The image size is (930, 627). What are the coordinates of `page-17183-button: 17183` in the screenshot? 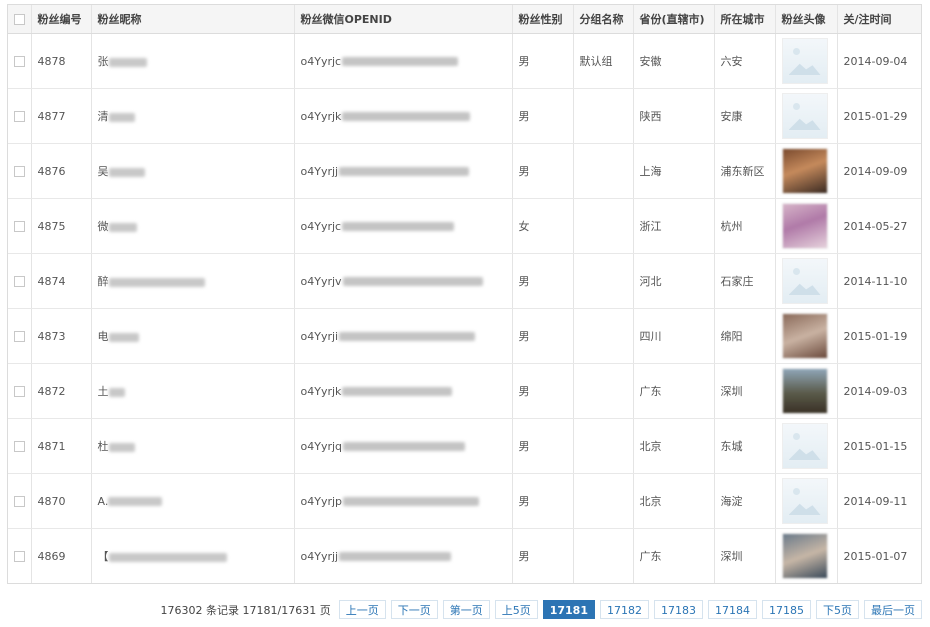 It's located at (678, 609).